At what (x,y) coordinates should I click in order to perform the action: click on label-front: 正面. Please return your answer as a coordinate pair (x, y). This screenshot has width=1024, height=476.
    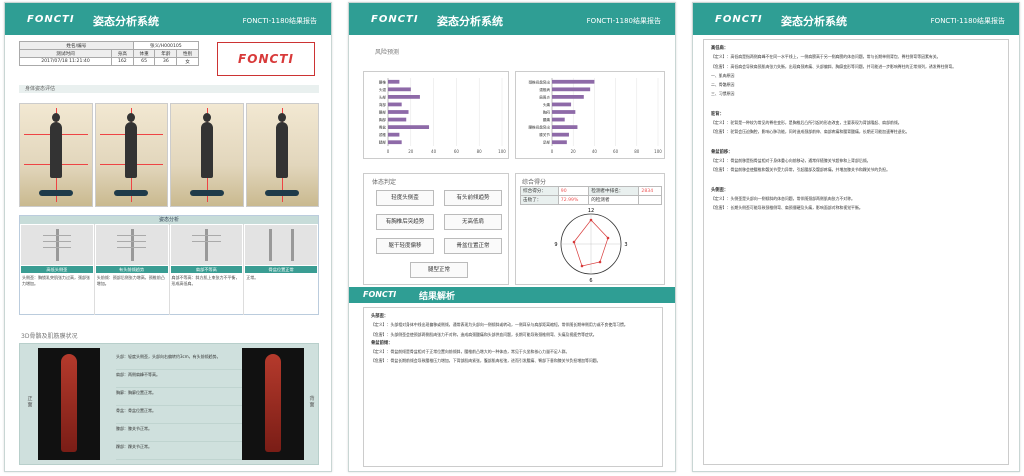
    Looking at the image, I should click on (30, 402).